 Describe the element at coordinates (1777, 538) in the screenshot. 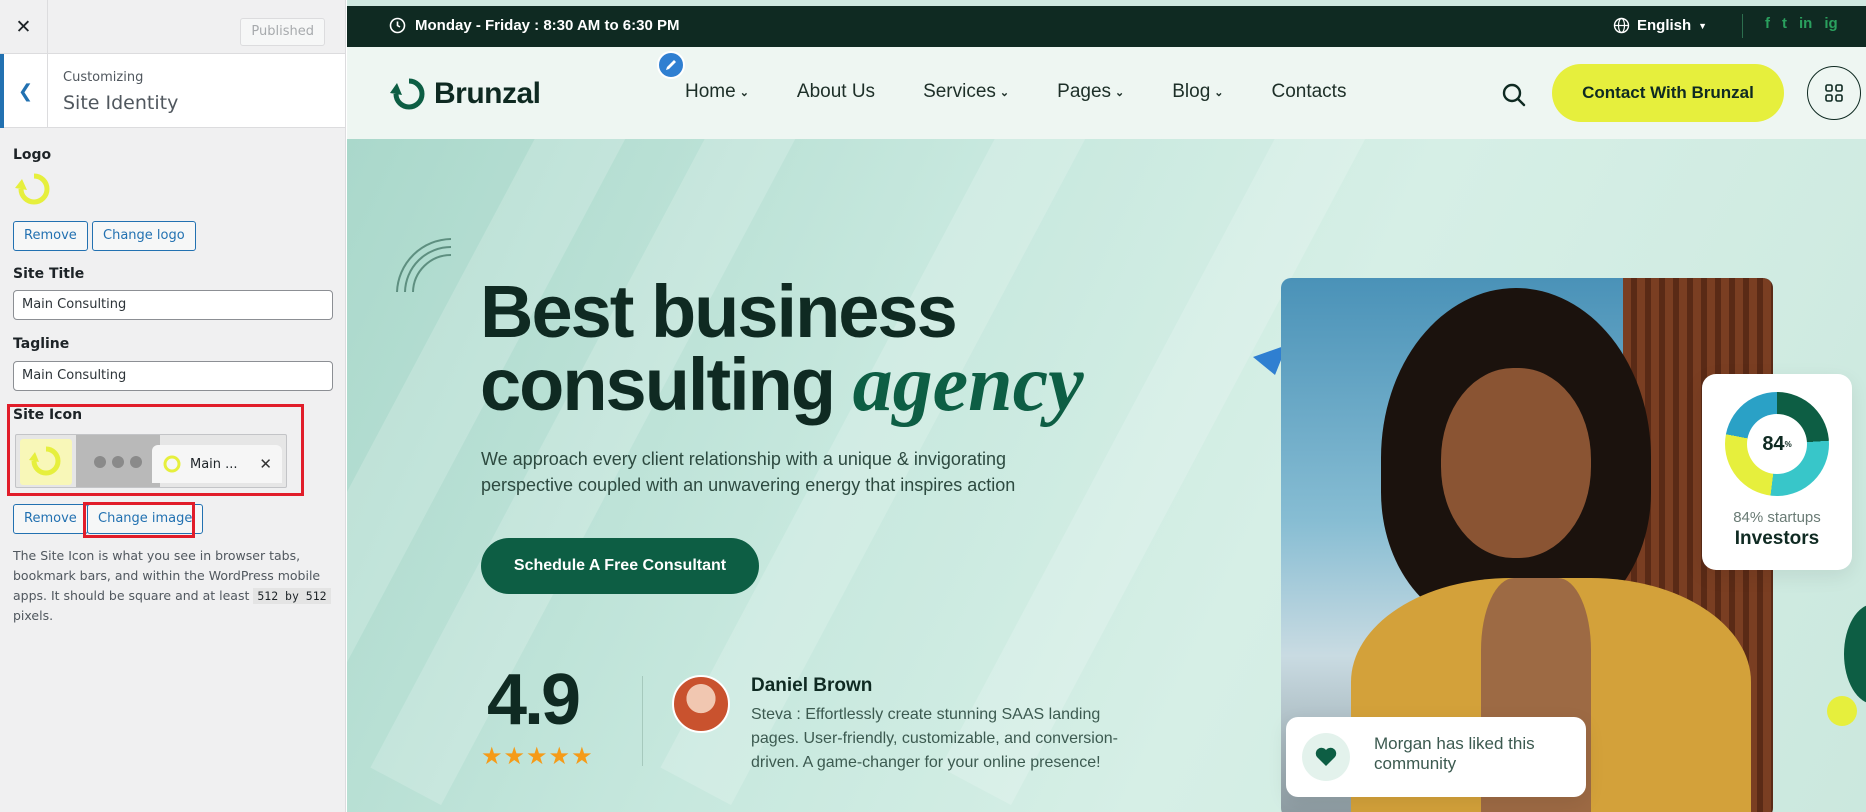

I see `stat-title: Investors` at that location.